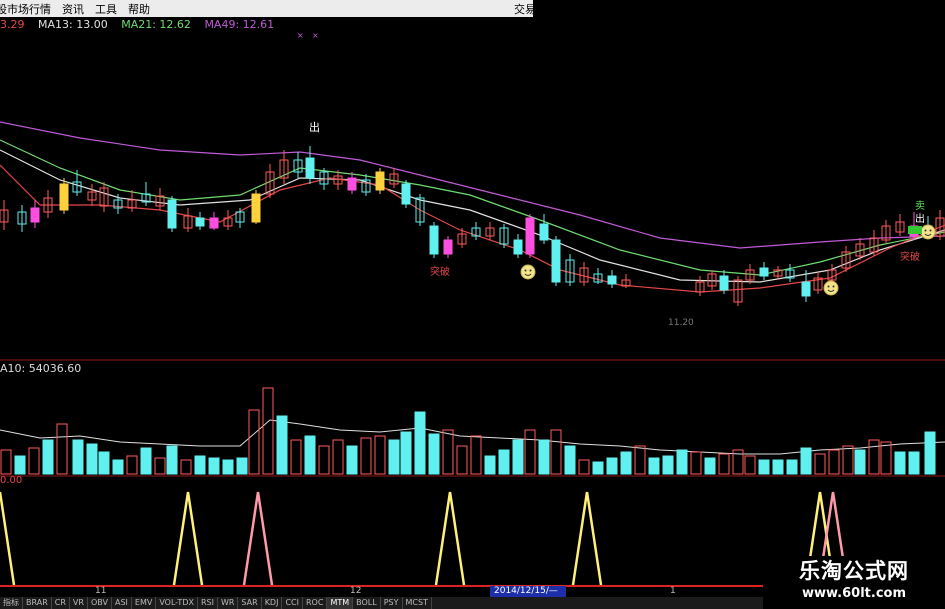 This screenshot has height=609, width=945. I want to click on marker-x-icon: ×, so click(300, 35).